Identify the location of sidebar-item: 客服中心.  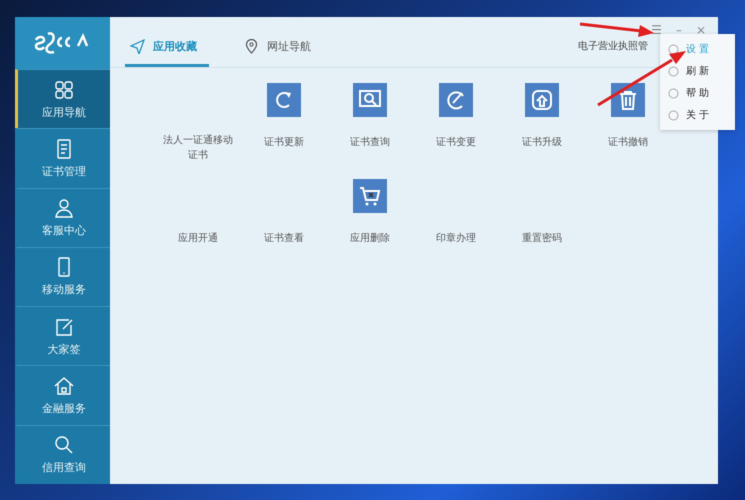
(62, 217).